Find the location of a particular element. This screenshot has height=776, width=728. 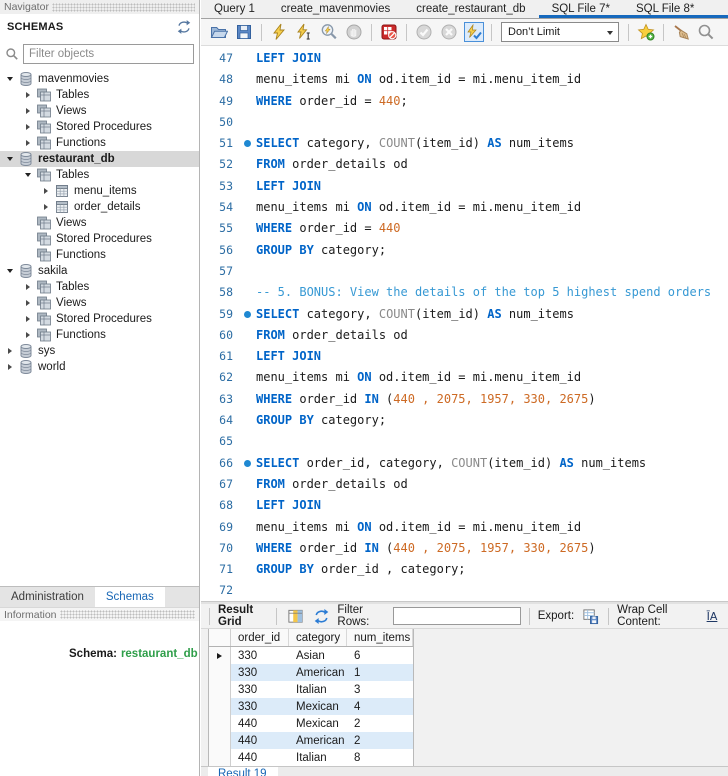

cell-num-items: 1 is located at coordinates (380, 672).